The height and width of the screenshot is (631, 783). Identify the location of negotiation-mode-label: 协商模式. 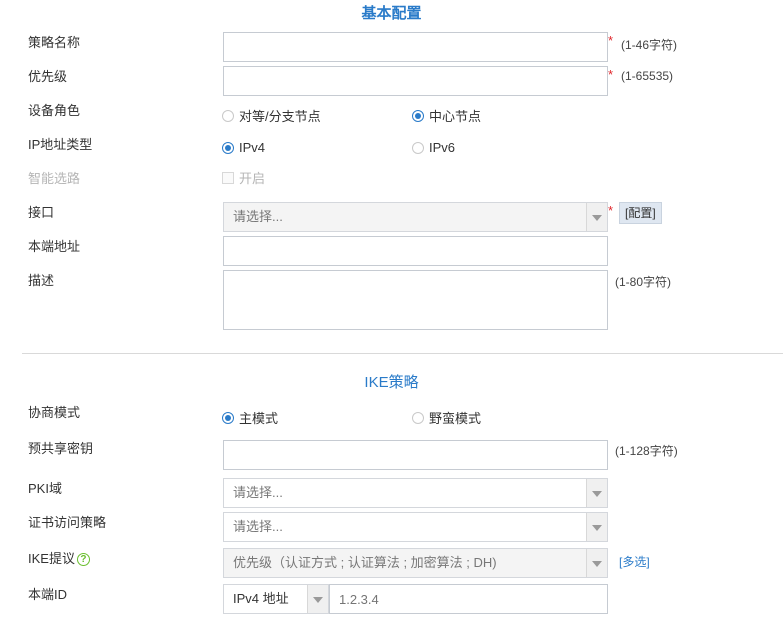
(54, 412).